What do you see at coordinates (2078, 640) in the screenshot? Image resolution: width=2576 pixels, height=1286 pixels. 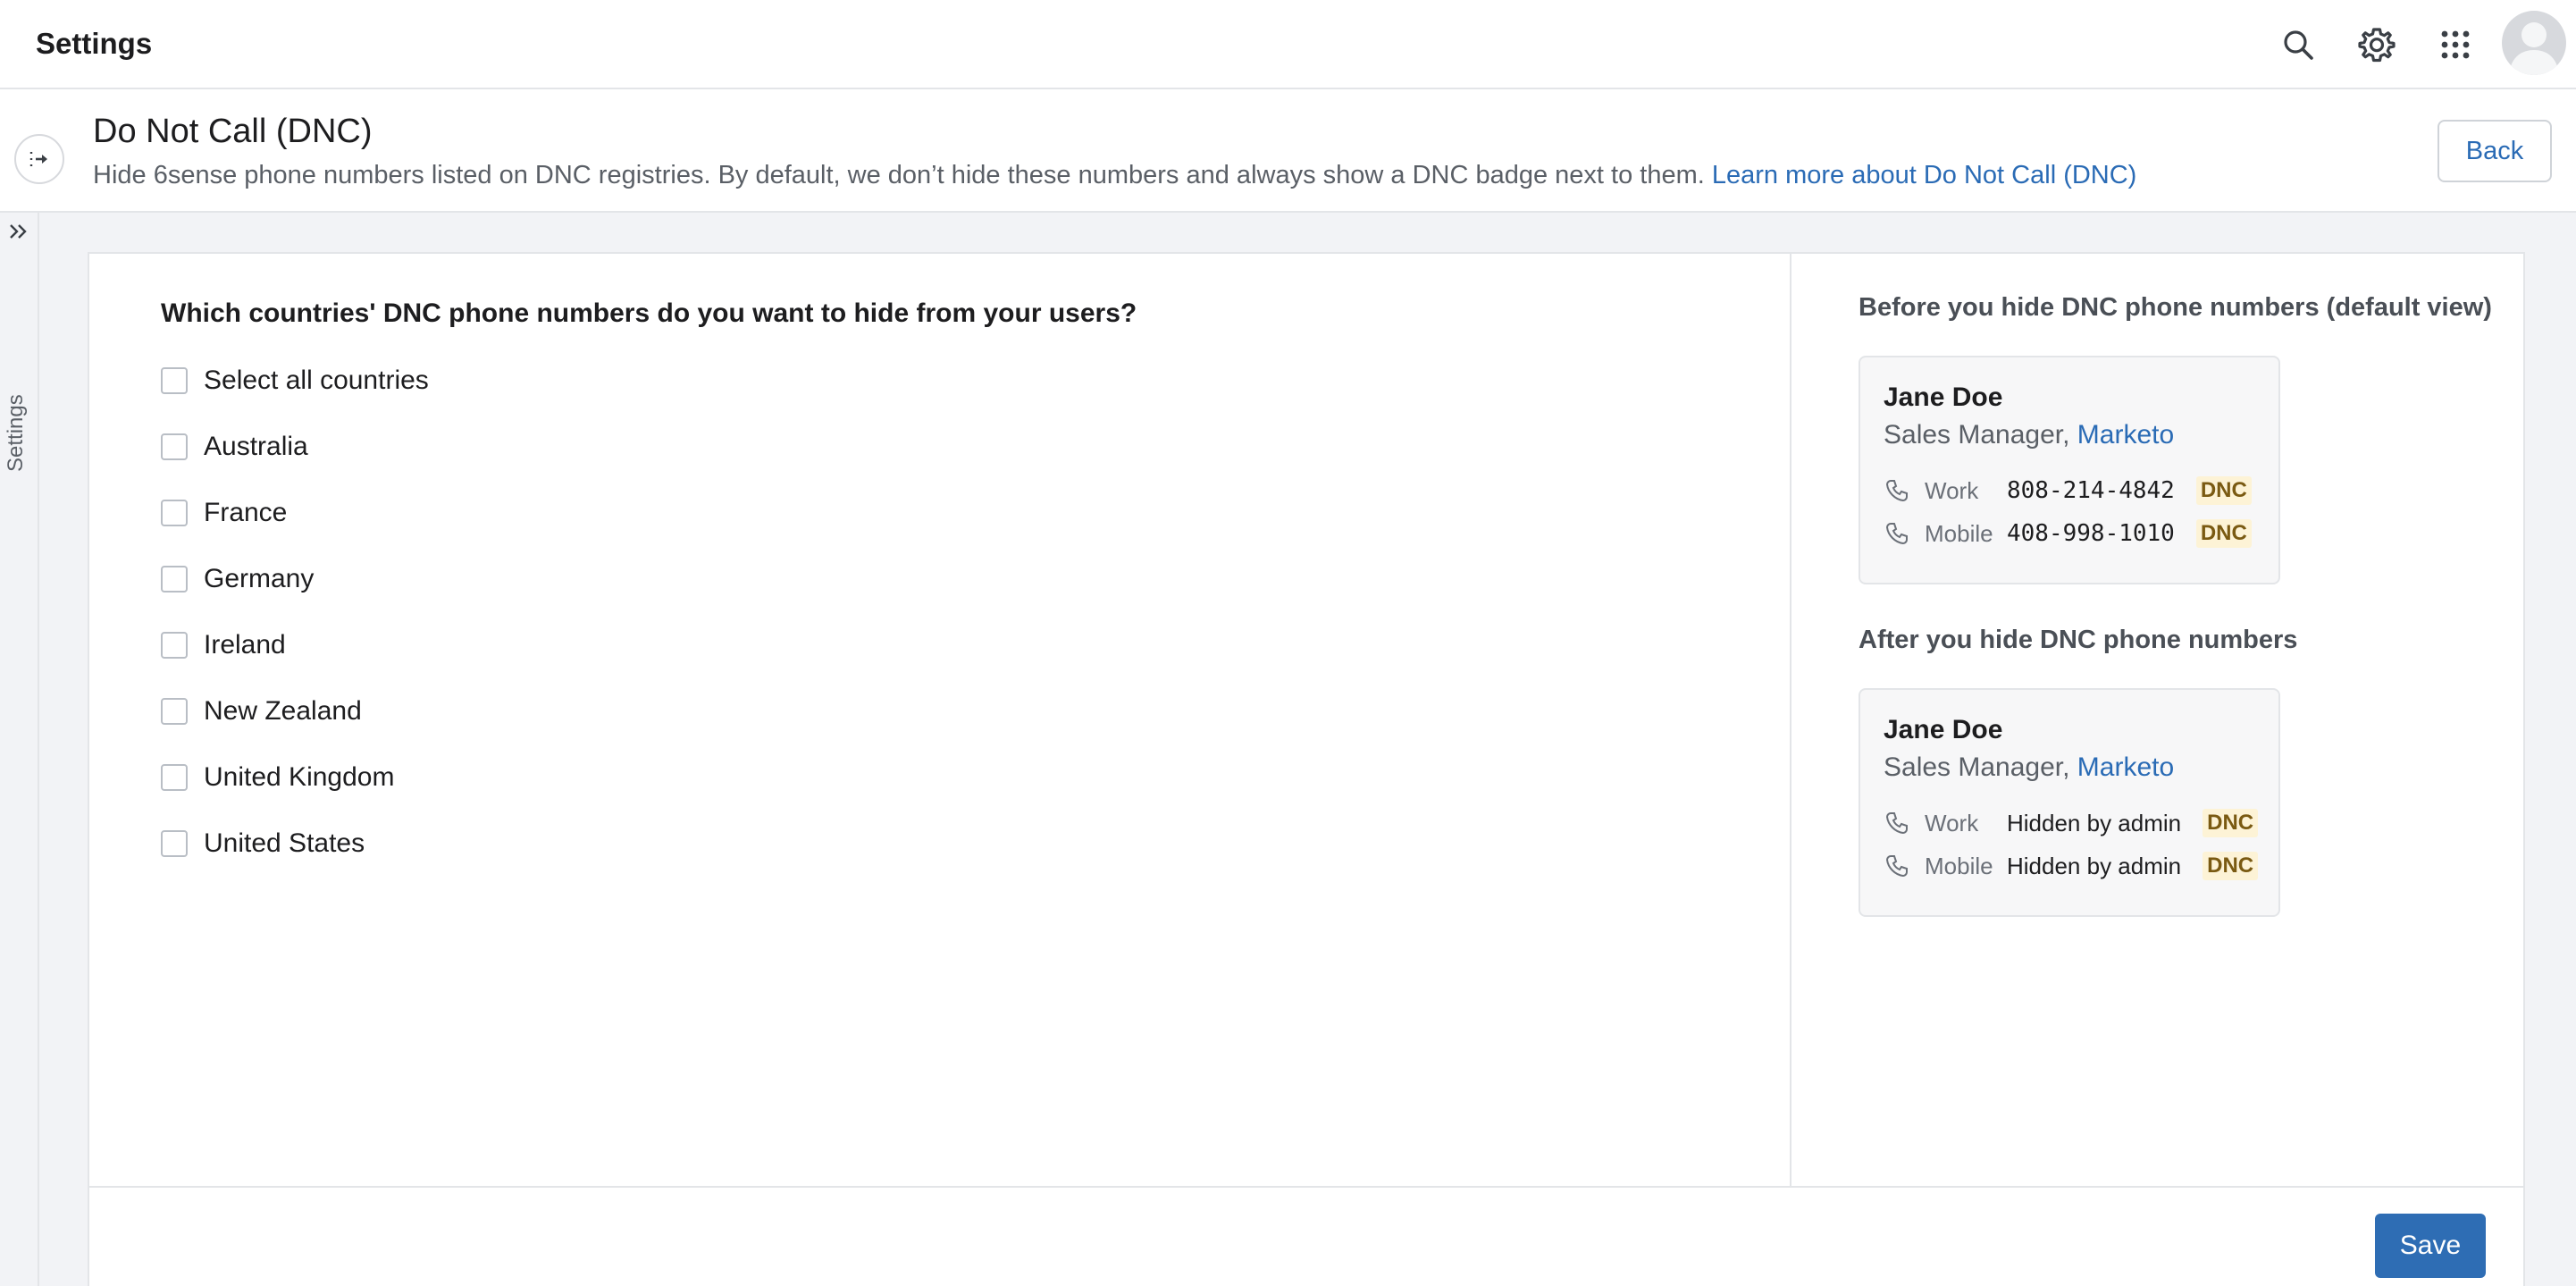 I see `after-preview-heading: After you hide DNC phone numbers` at bounding box center [2078, 640].